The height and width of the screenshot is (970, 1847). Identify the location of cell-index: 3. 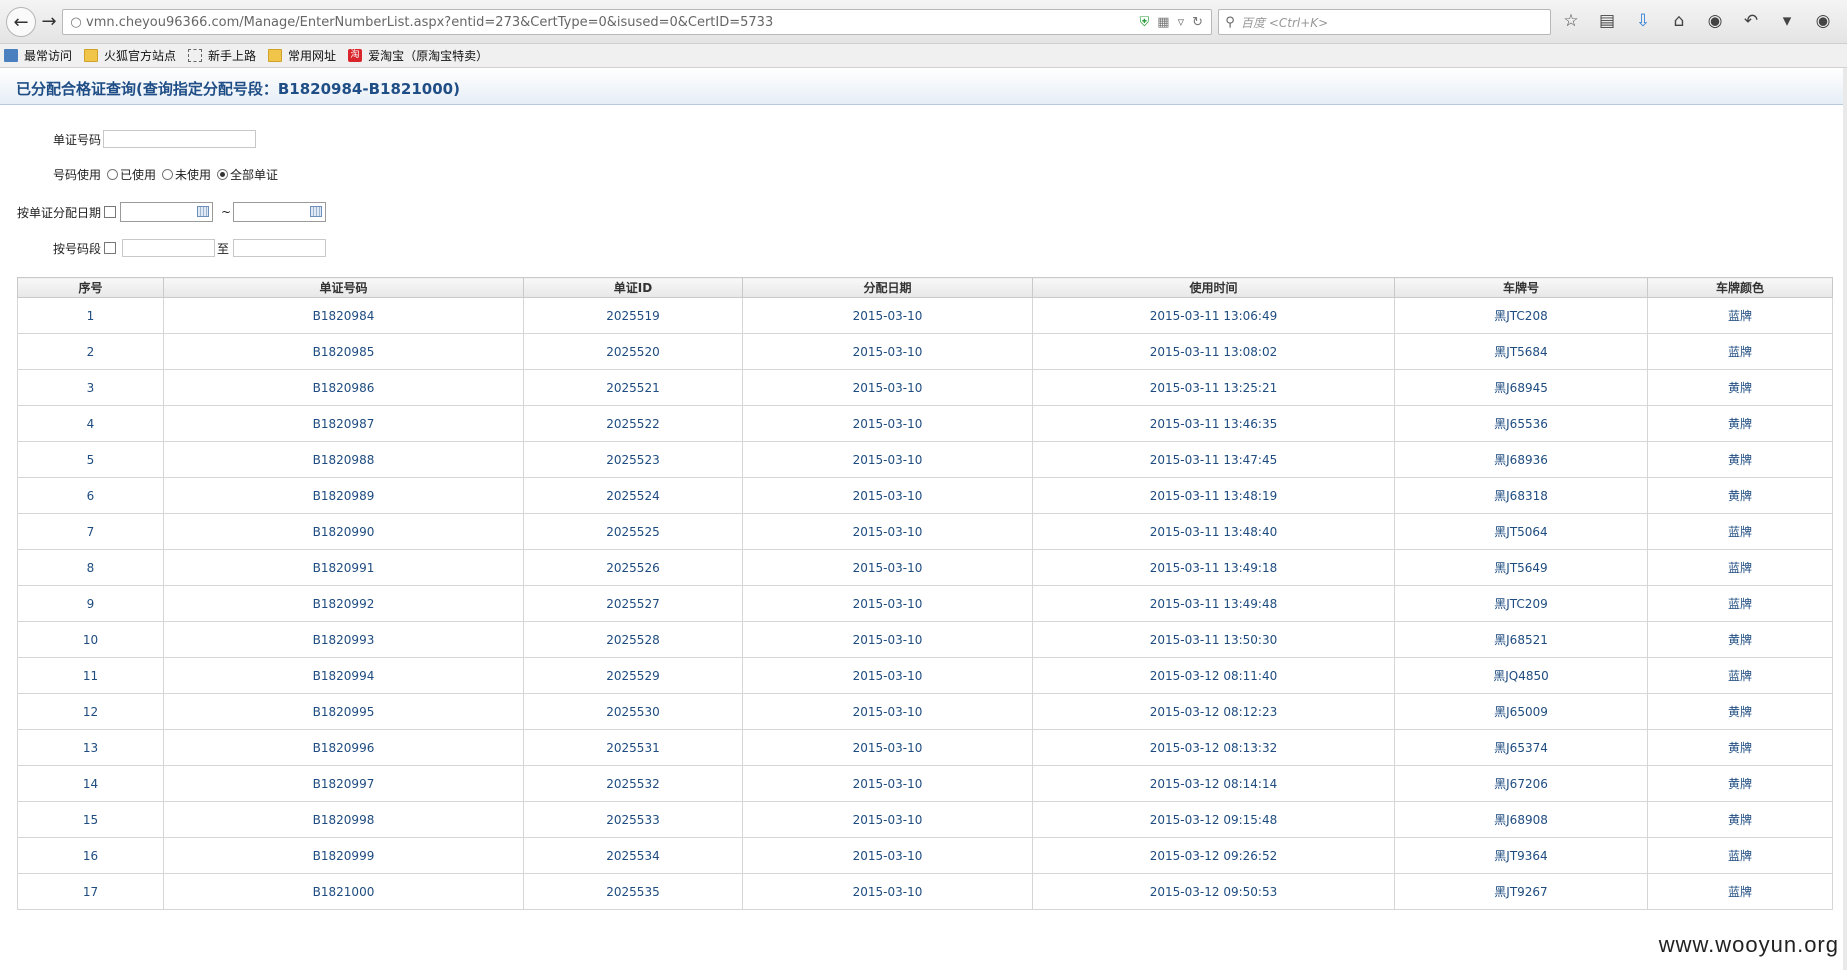
(90, 387).